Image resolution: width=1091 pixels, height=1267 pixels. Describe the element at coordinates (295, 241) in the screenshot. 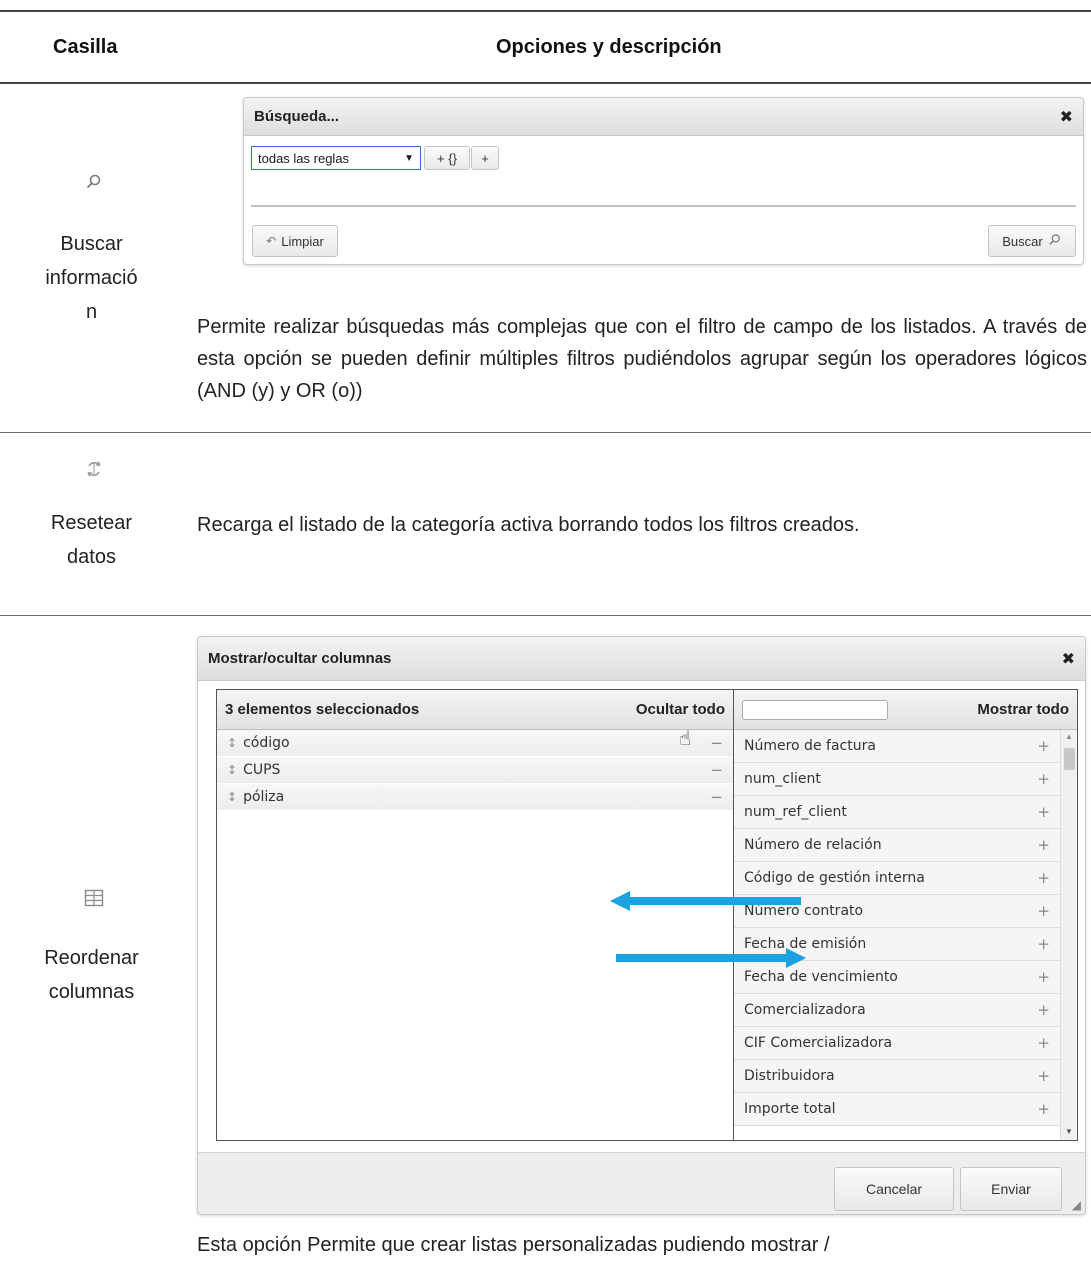

I see `clear-button: ↶ Limpiar` at that location.